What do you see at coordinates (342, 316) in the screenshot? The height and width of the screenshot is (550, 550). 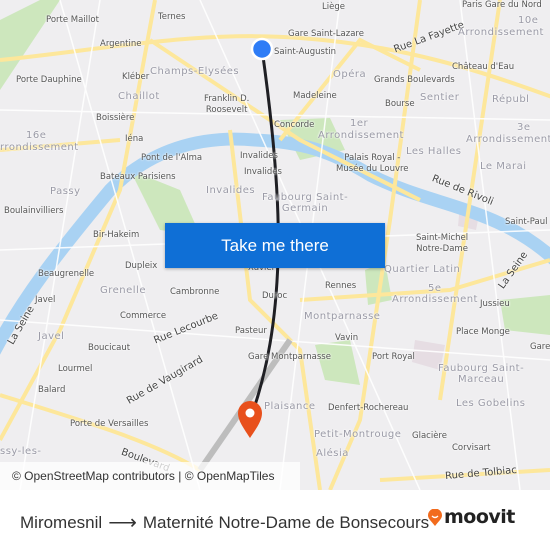 I see `map-label: Montparnasse` at bounding box center [342, 316].